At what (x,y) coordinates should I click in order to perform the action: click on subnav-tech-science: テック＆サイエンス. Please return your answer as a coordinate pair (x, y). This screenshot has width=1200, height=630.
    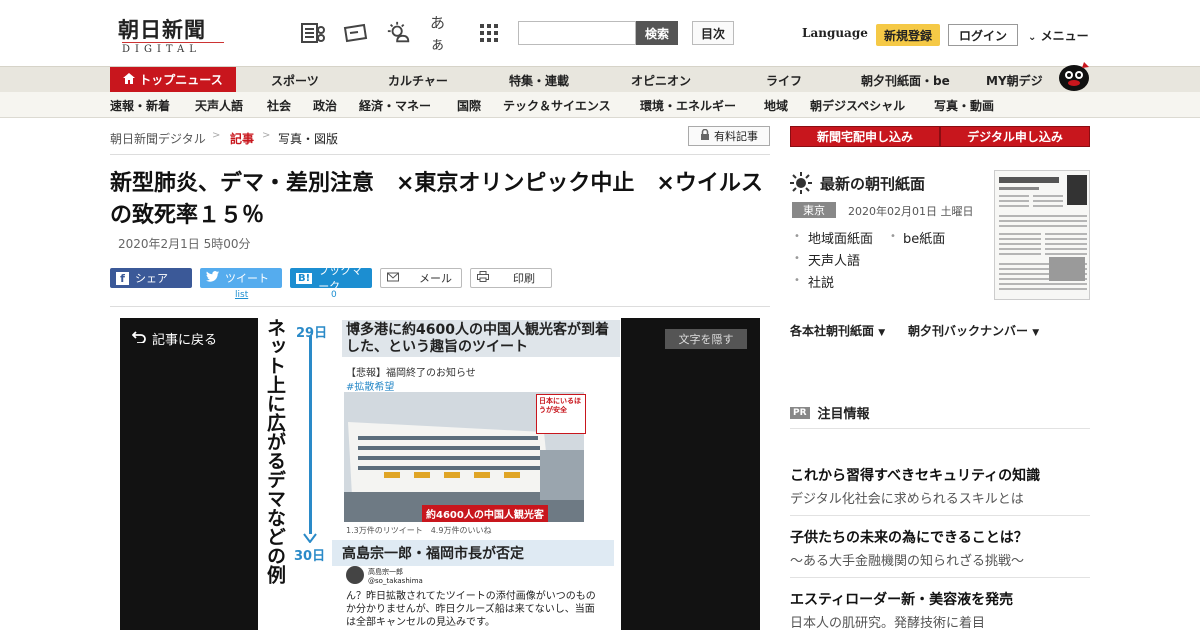
    Looking at the image, I should click on (557, 105).